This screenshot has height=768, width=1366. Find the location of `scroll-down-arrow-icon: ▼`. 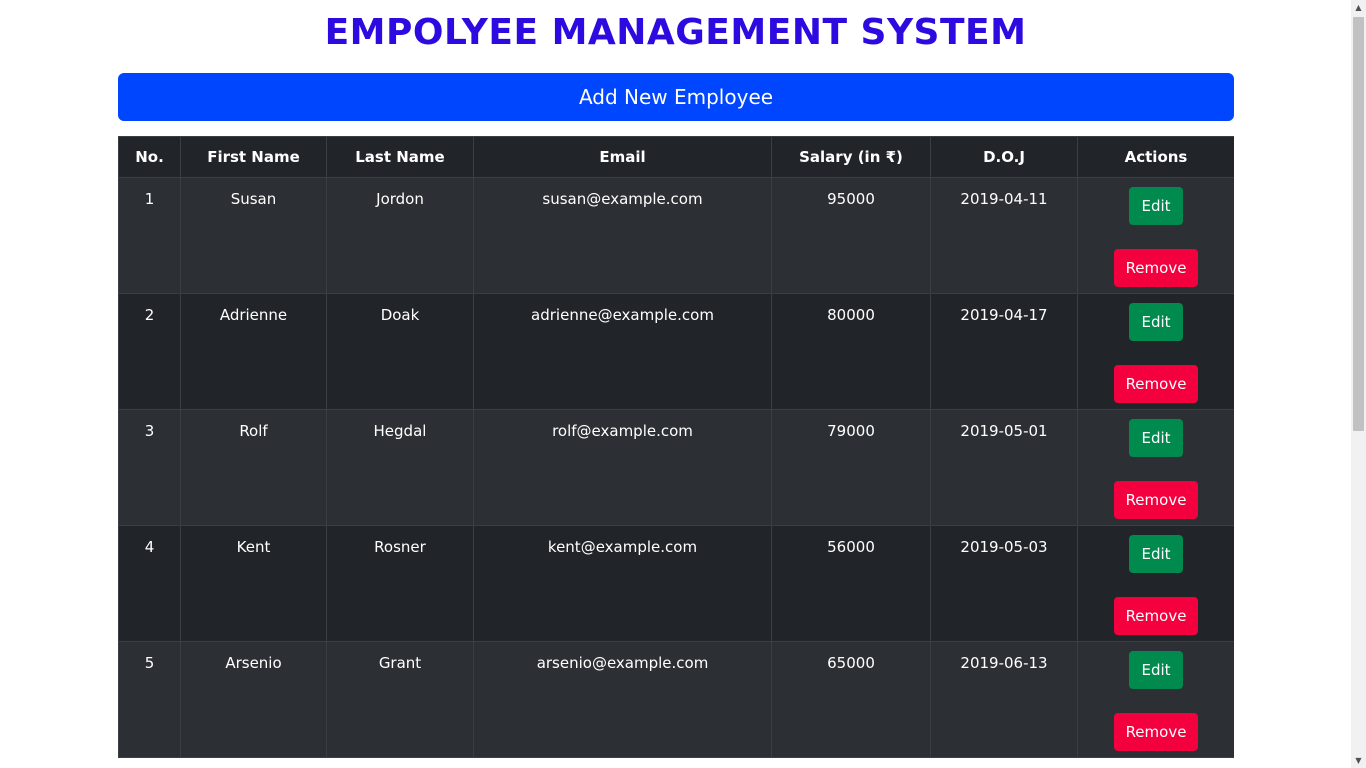

scroll-down-arrow-icon: ▼ is located at coordinates (1358, 760).